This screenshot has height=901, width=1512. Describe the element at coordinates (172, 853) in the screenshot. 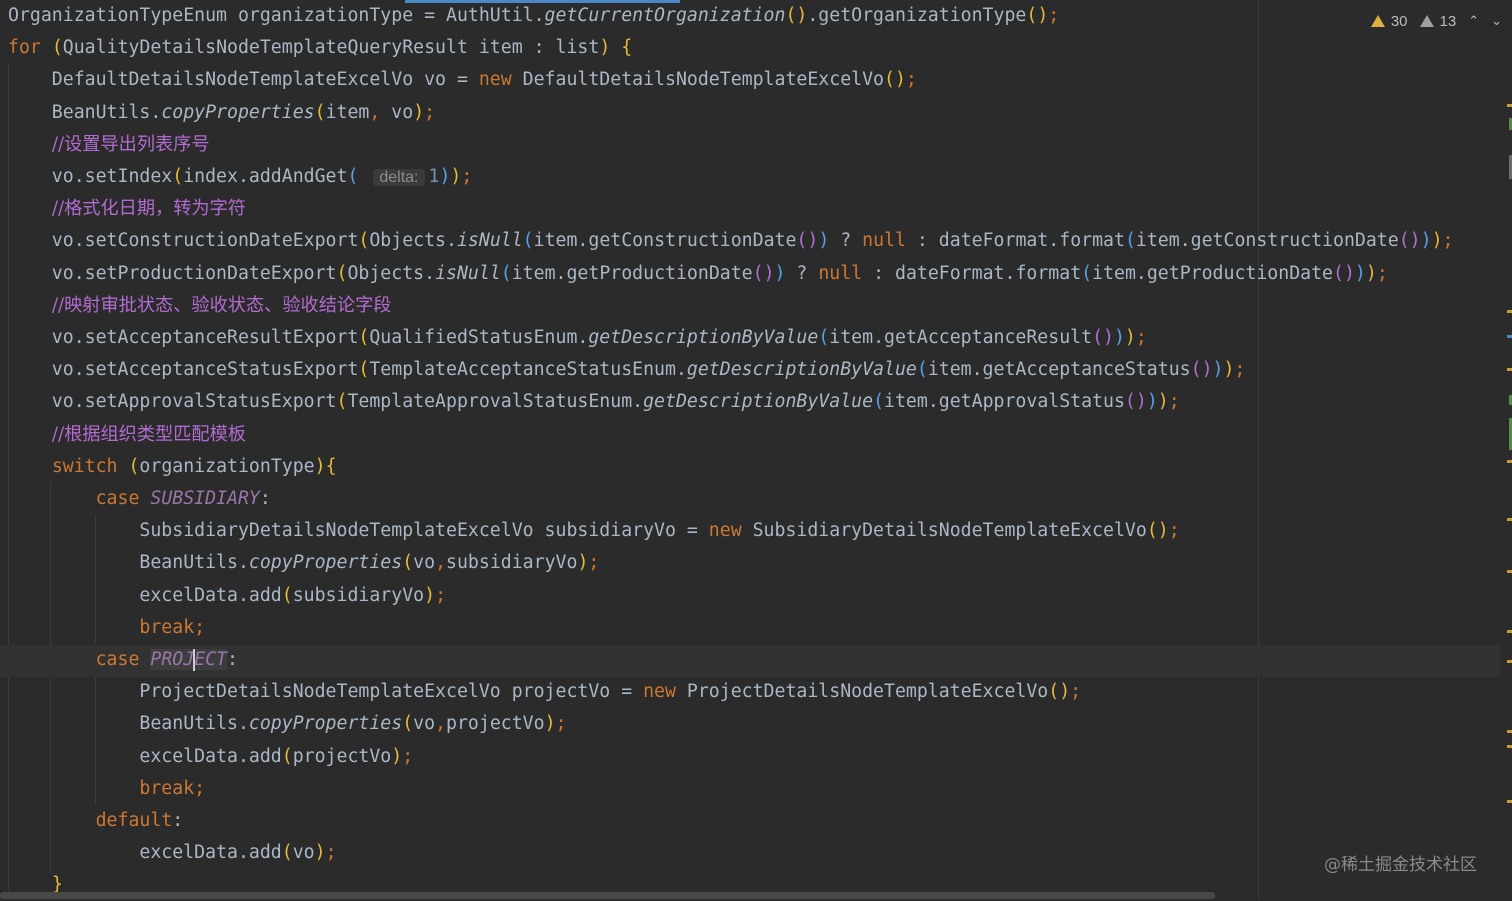

I see `code-line: excelData.add(vo);` at that location.